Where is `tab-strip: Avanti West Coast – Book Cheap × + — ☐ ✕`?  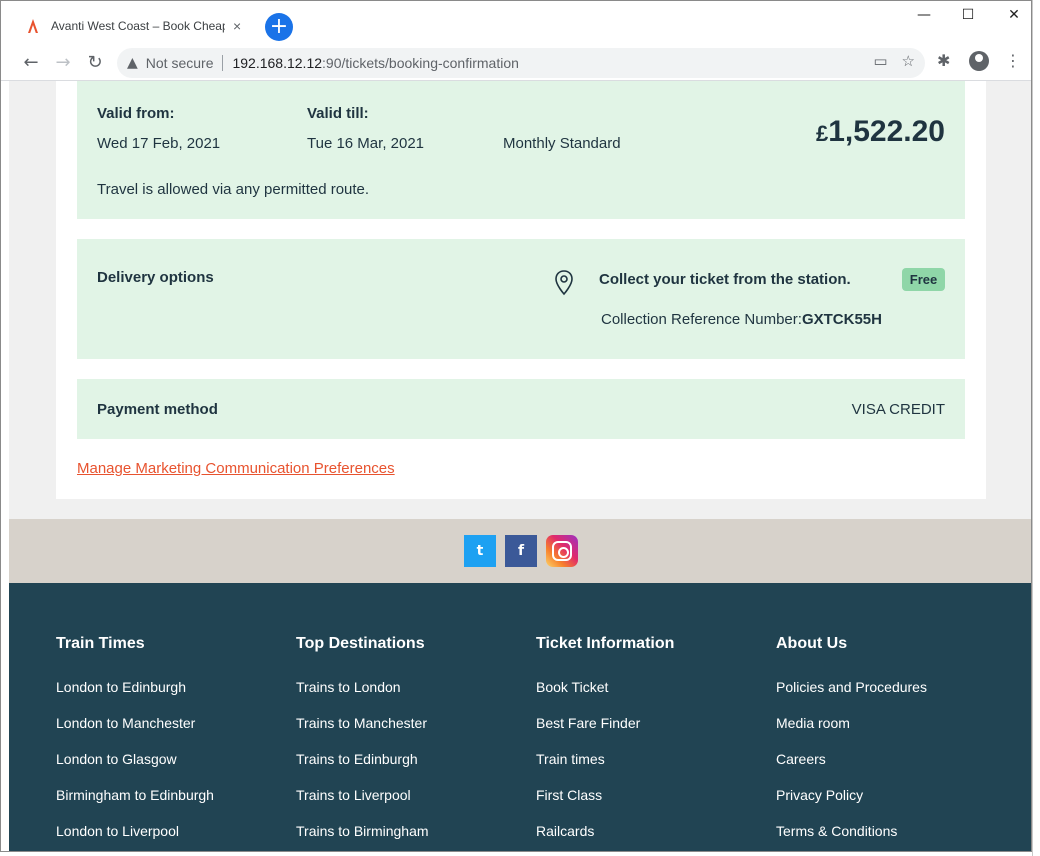 tab-strip: Avanti West Coast – Book Cheap × + — ☐ ✕ is located at coordinates (516, 23).